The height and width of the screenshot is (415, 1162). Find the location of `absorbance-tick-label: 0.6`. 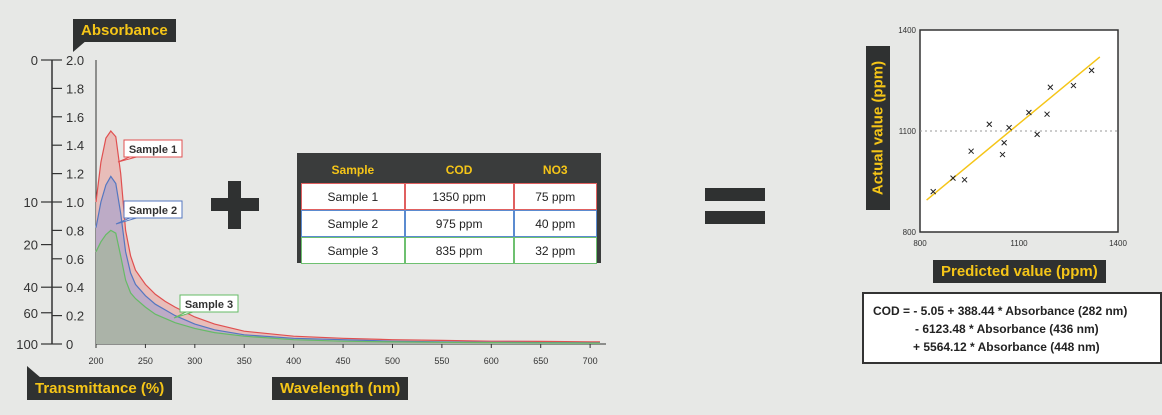

absorbance-tick-label: 0.6 is located at coordinates (75, 259).